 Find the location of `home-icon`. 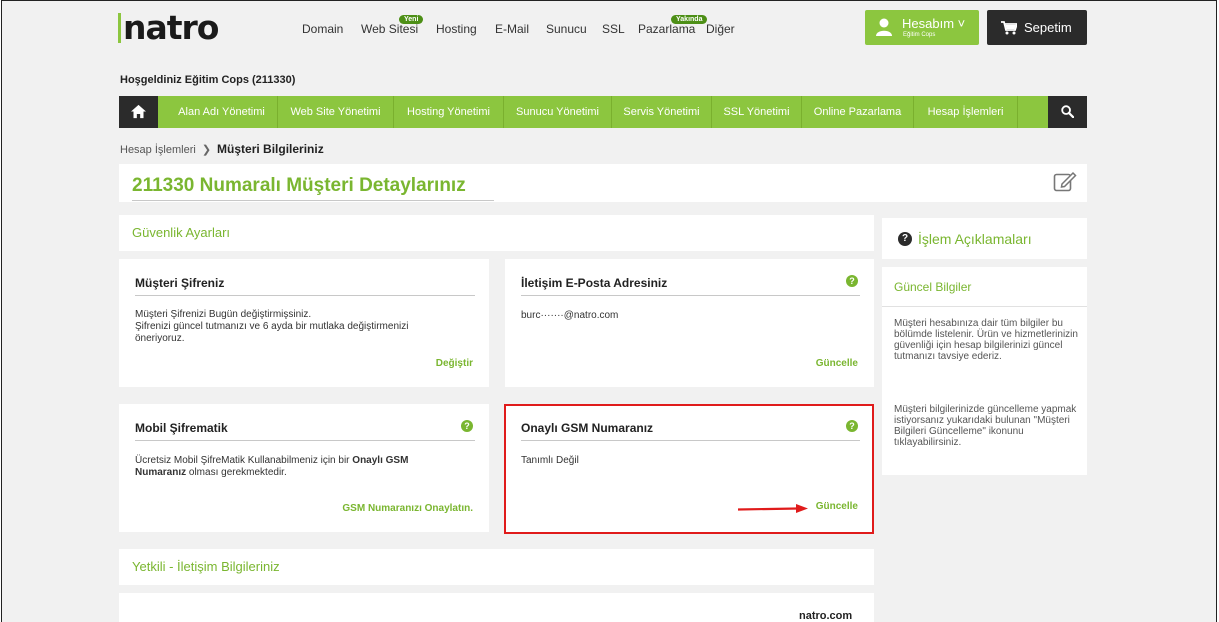

home-icon is located at coordinates (138, 111).